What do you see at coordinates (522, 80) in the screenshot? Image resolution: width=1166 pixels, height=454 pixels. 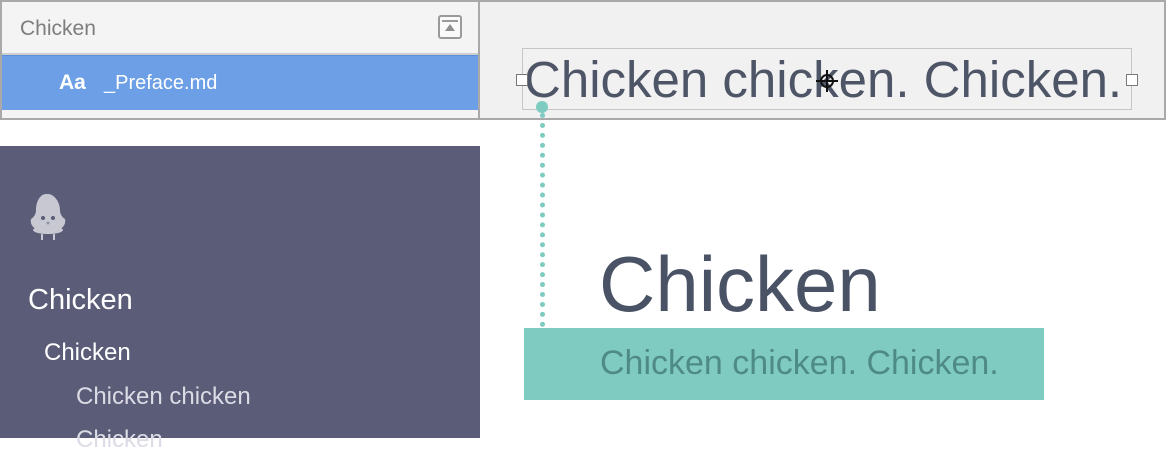 I see `left-resize-handle` at bounding box center [522, 80].